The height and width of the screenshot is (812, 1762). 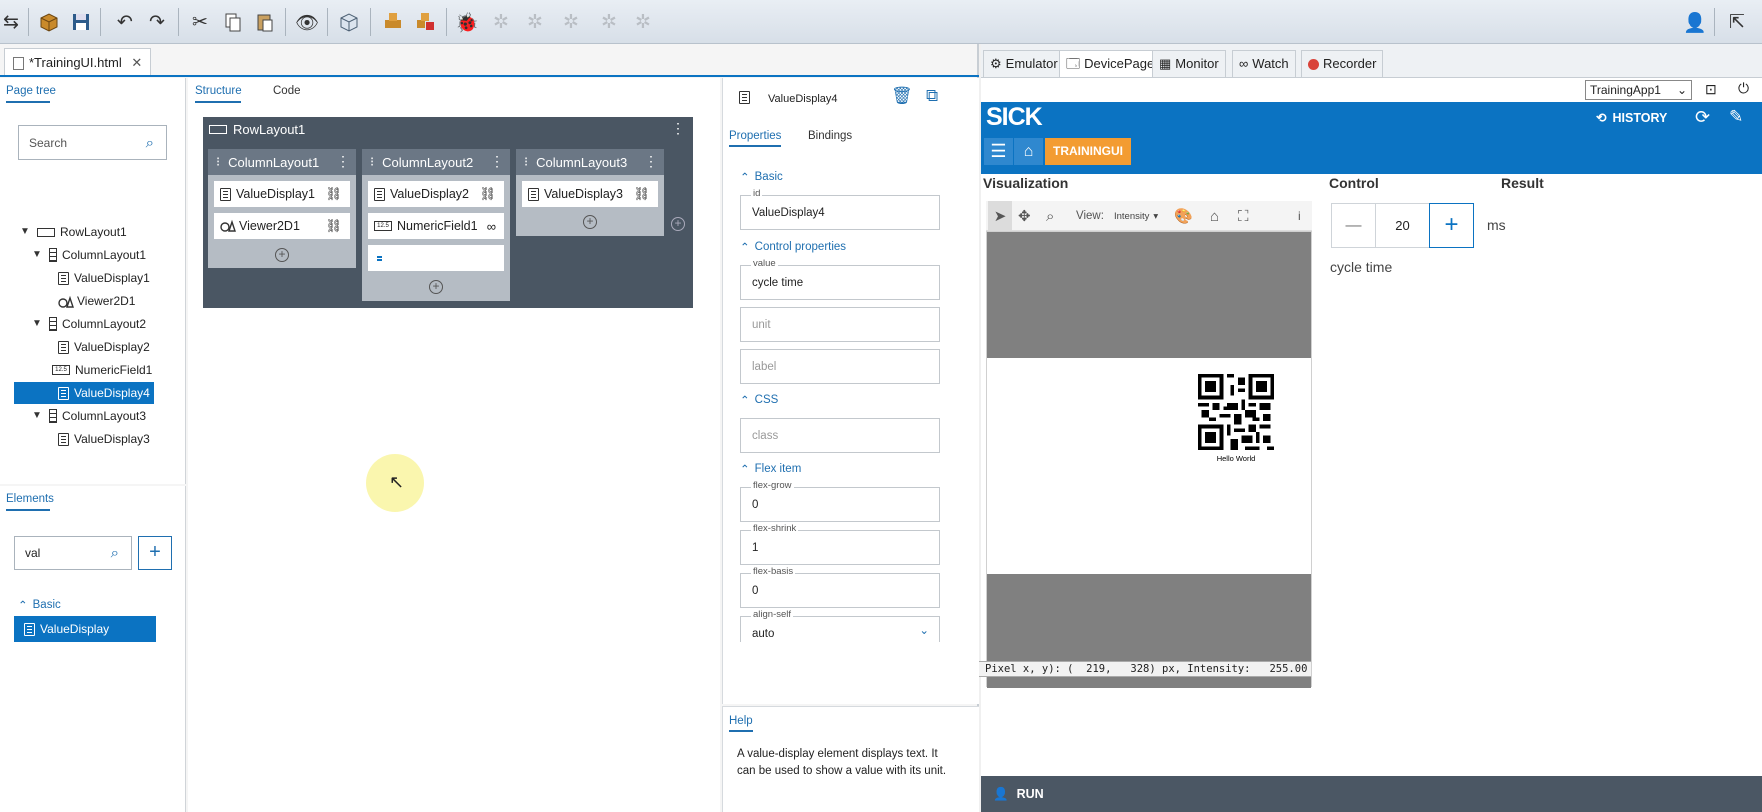 I want to click on debug-stop-icon: ✲, so click(x=643, y=22).